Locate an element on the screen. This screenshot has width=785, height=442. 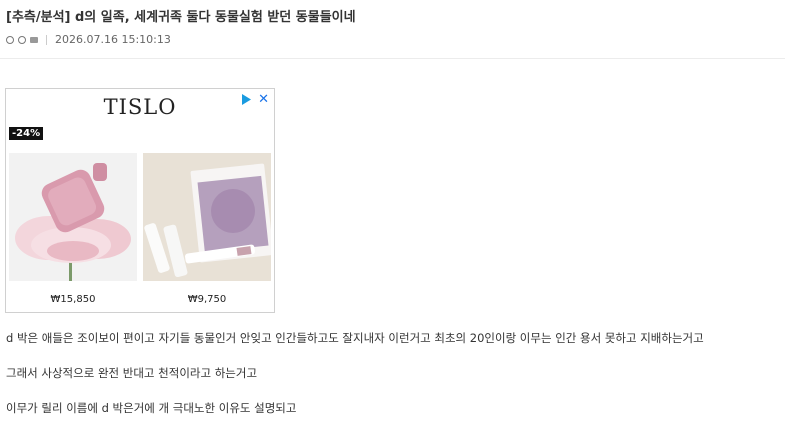
post-datetime: 2026.07.16 15:10:13 is located at coordinates (113, 39).